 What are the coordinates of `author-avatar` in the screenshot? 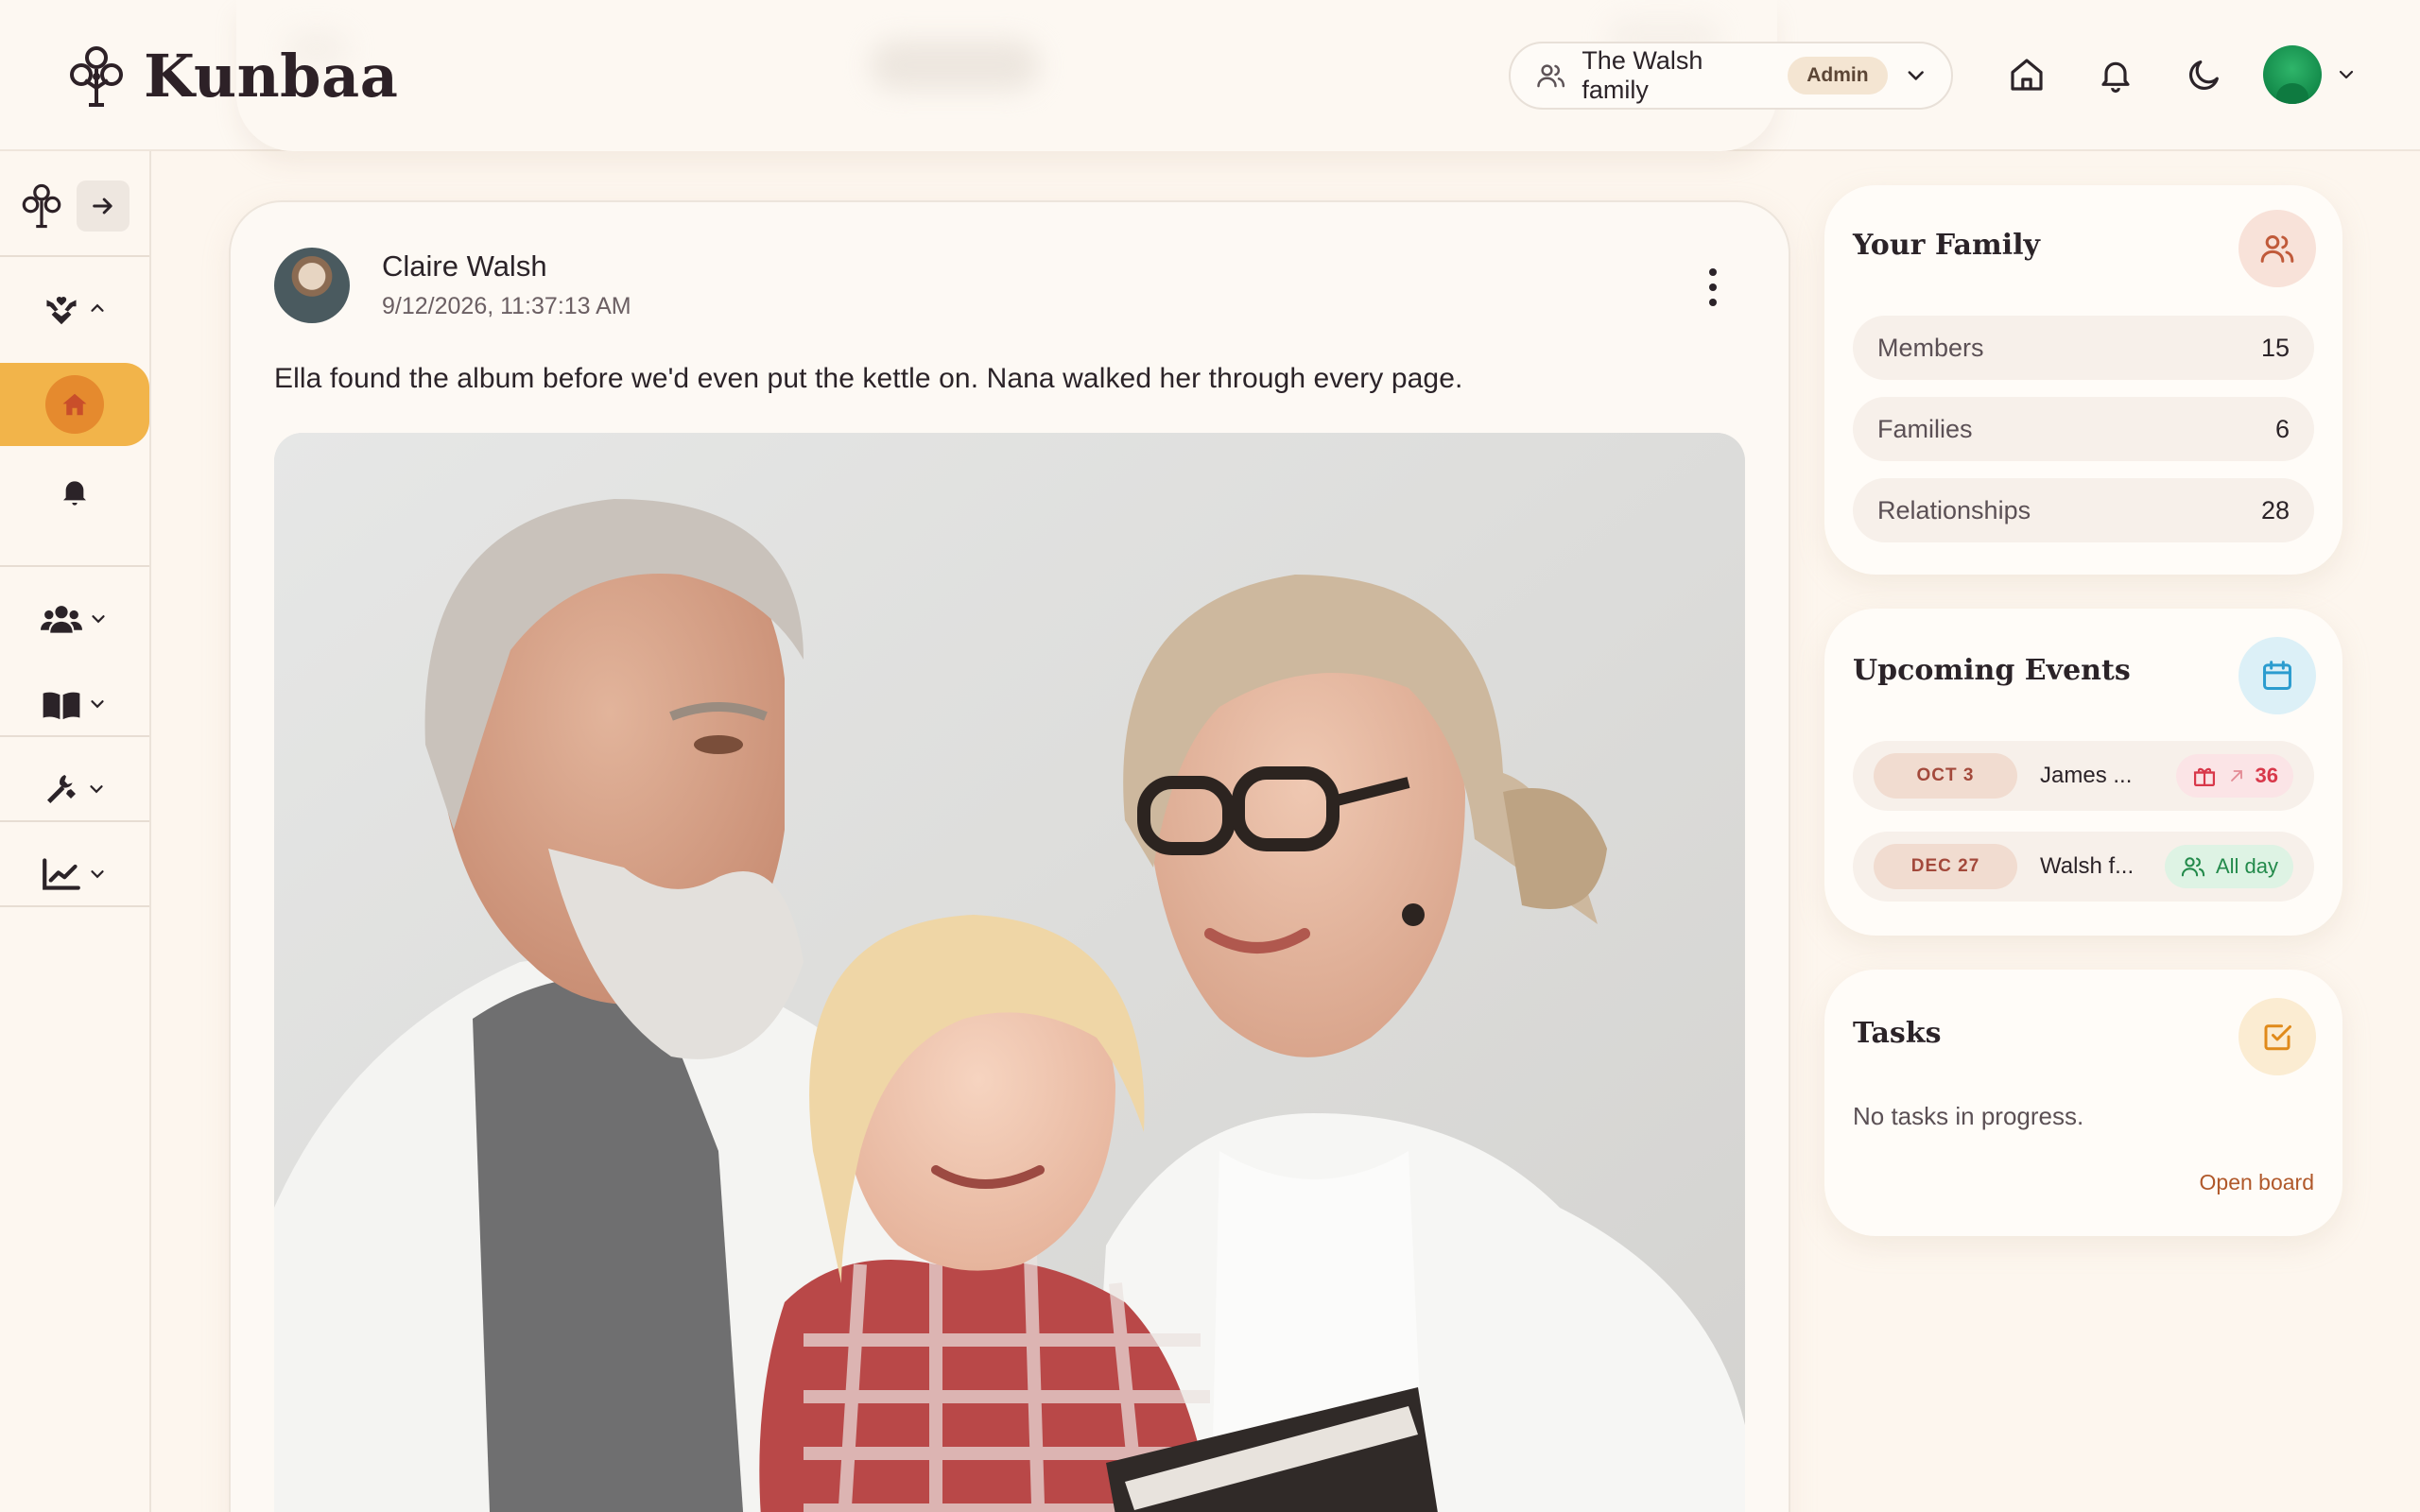 It's located at (312, 285).